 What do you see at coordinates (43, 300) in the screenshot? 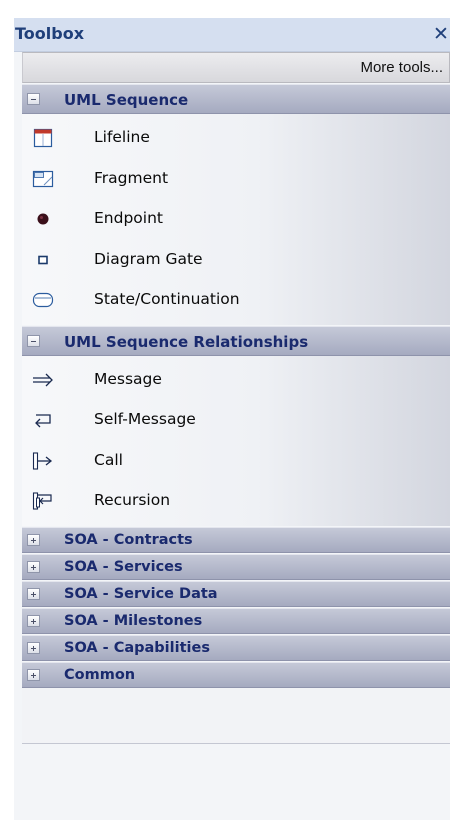
I see `state-continuation-icon` at bounding box center [43, 300].